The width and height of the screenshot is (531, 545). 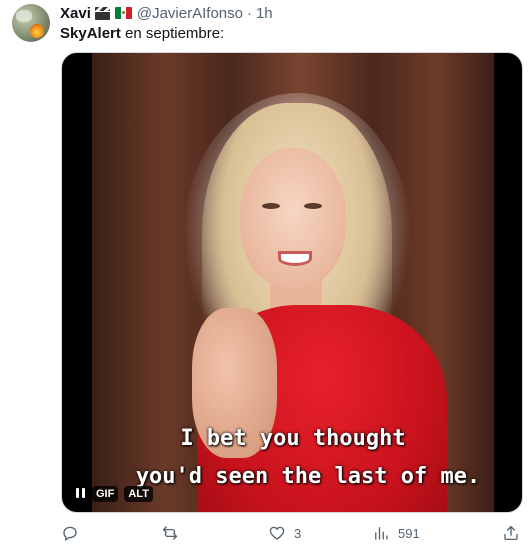 I want to click on tweet-text: SkyAlert en septiembre:, so click(x=142, y=34).